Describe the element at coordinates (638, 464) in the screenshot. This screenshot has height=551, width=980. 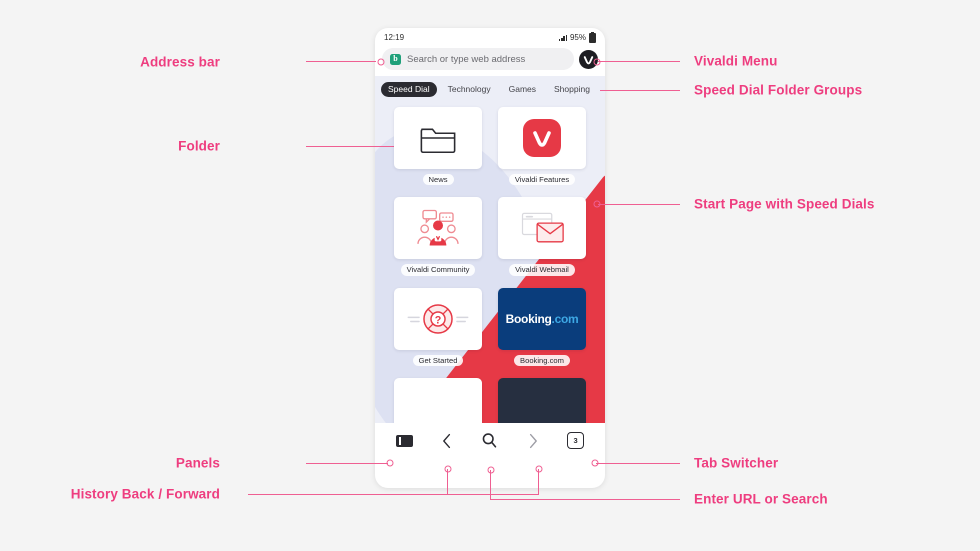
I see `connector-tab-switcher` at that location.